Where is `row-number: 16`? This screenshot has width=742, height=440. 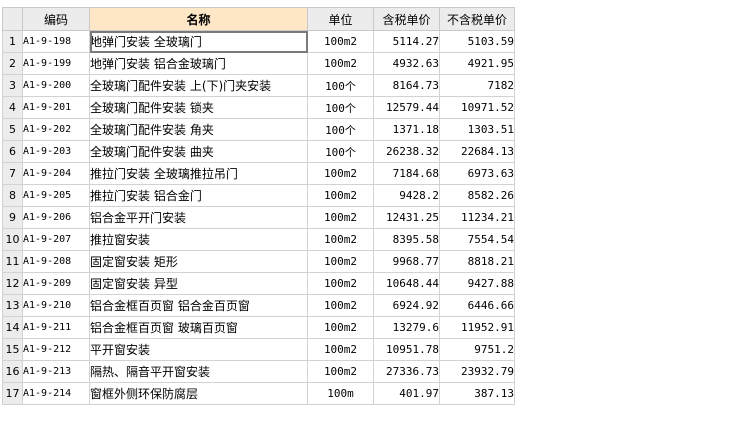 row-number: 16 is located at coordinates (12, 371).